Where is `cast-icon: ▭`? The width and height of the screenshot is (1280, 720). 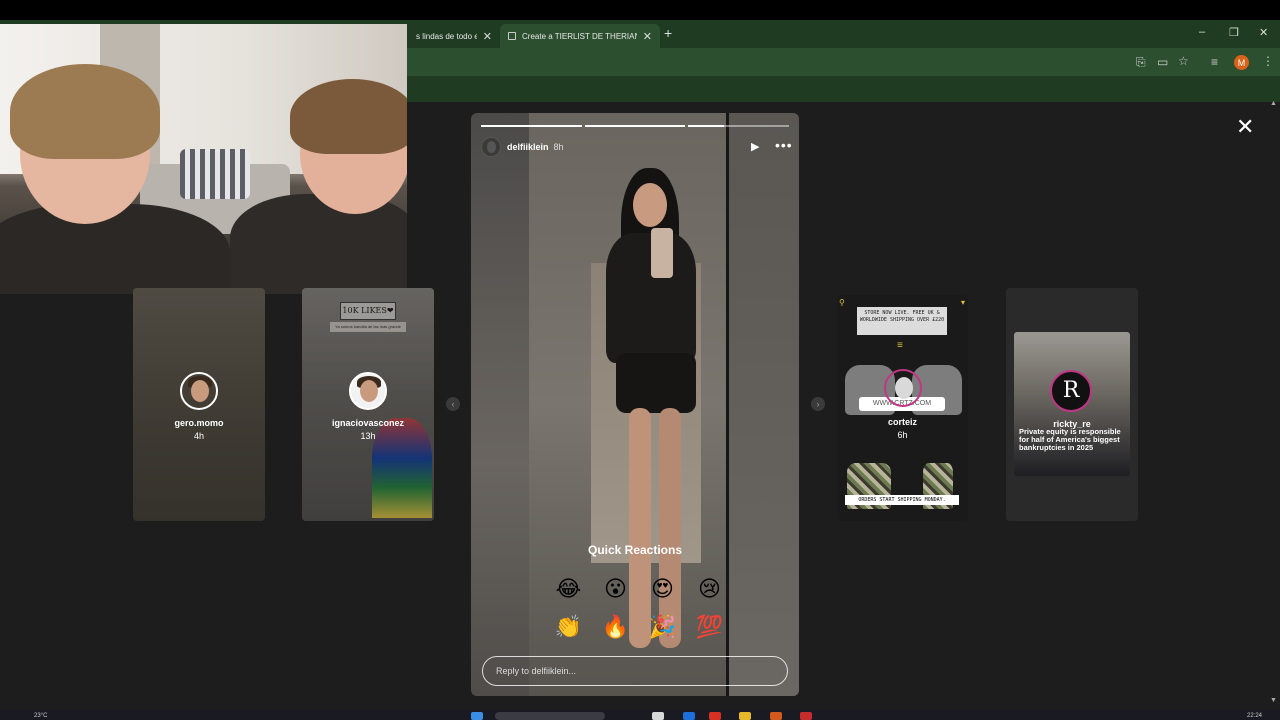 cast-icon: ▭ is located at coordinates (1162, 62).